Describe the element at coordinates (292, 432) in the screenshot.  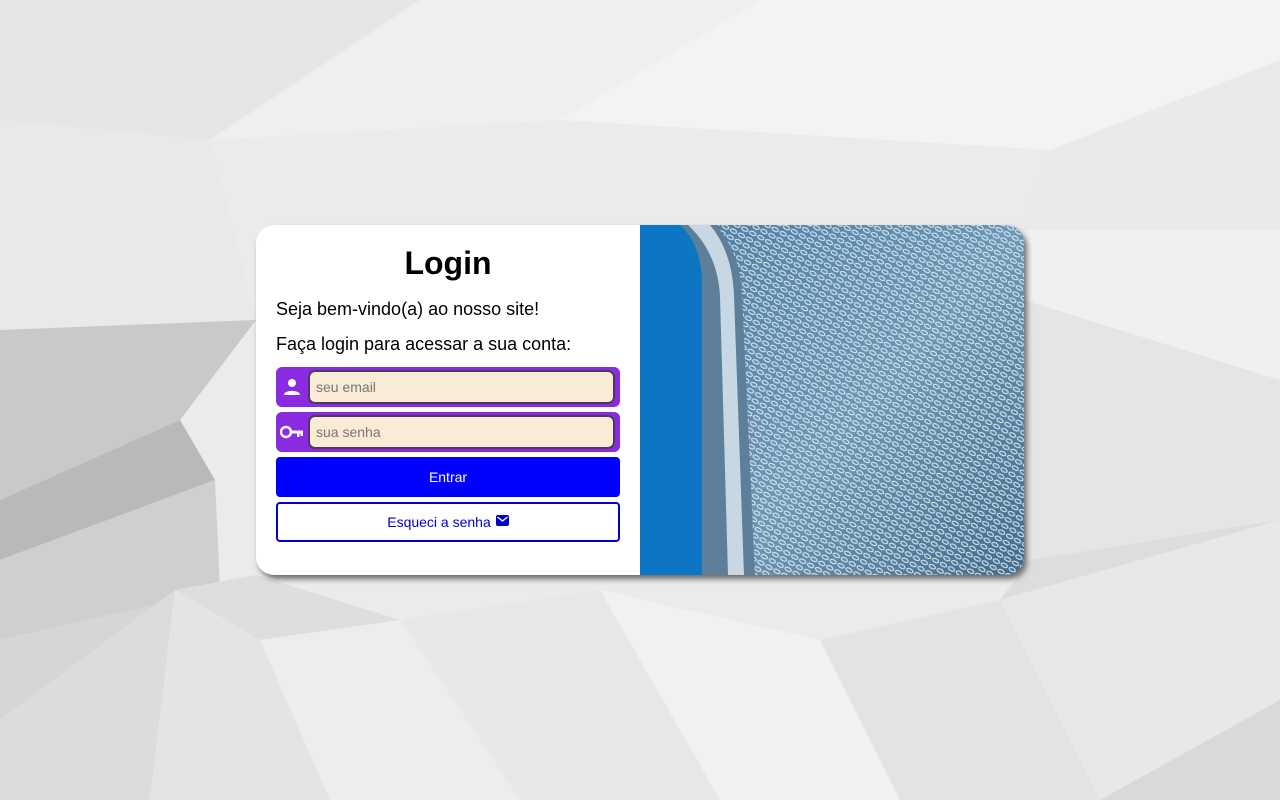
I see `key-icon` at that location.